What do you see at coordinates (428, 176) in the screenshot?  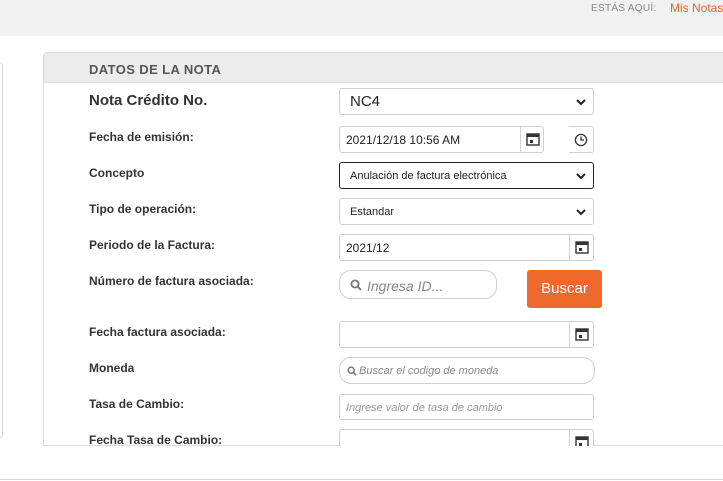 I see `concepto-value: Anulación de factura electrónica` at bounding box center [428, 176].